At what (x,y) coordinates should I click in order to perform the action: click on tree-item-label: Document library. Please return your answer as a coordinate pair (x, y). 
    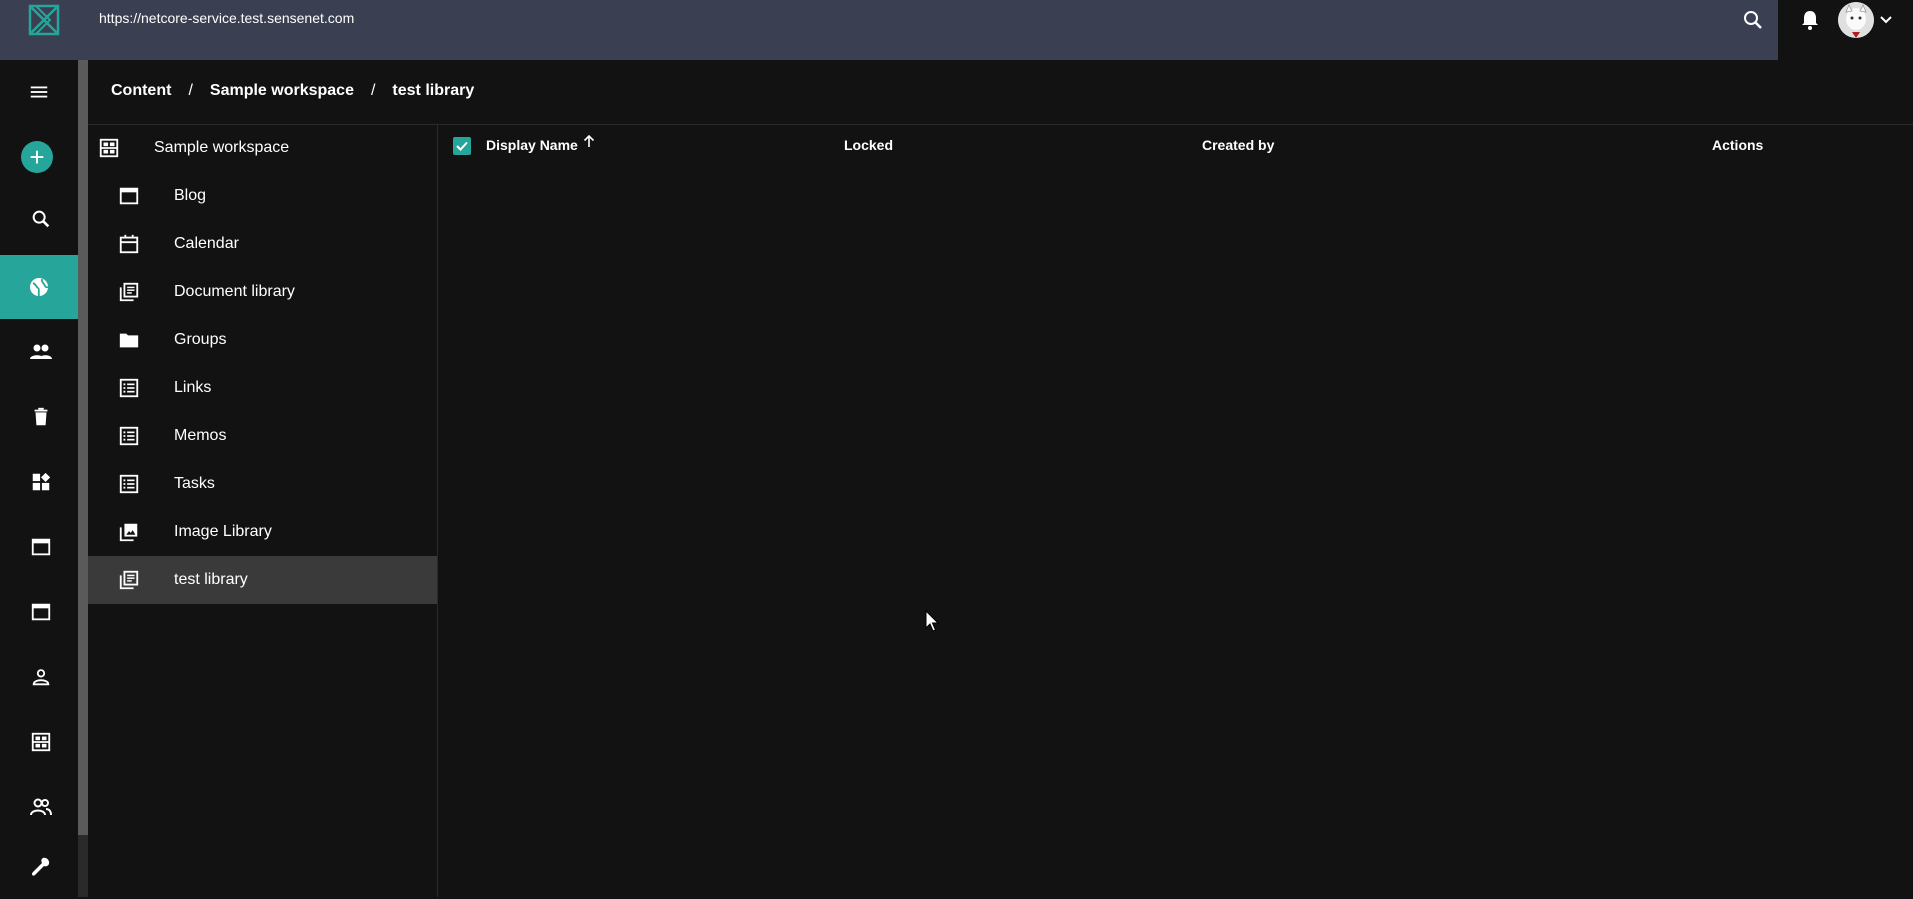
    Looking at the image, I should click on (234, 291).